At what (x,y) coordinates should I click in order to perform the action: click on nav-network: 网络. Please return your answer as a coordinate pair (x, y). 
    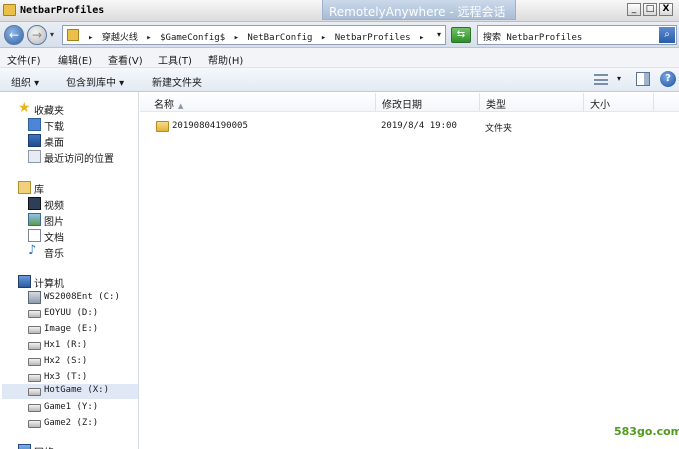
    Looking at the image, I should click on (78, 446).